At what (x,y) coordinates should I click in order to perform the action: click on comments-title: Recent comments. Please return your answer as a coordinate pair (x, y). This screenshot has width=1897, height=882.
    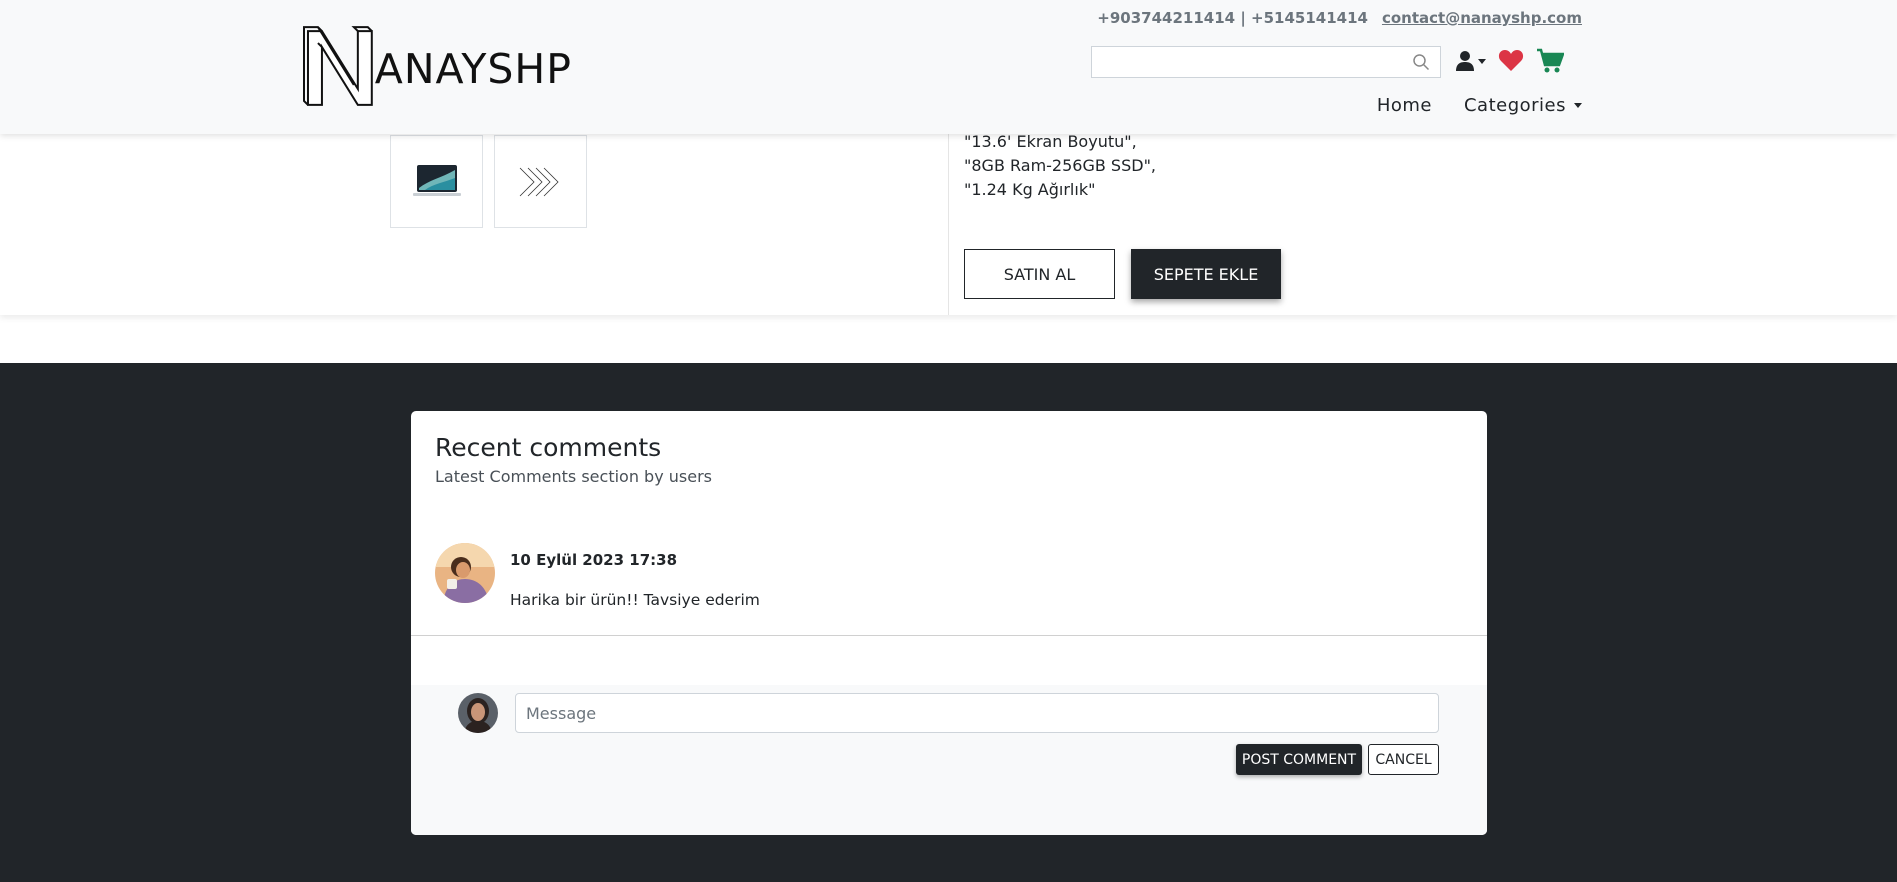
    Looking at the image, I should click on (548, 447).